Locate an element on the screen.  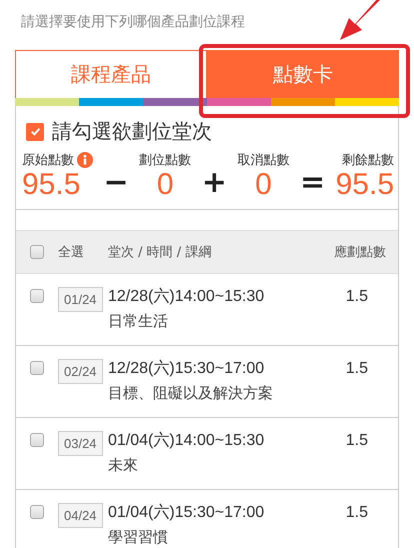
points-label: 劃位點數 is located at coordinates (165, 160).